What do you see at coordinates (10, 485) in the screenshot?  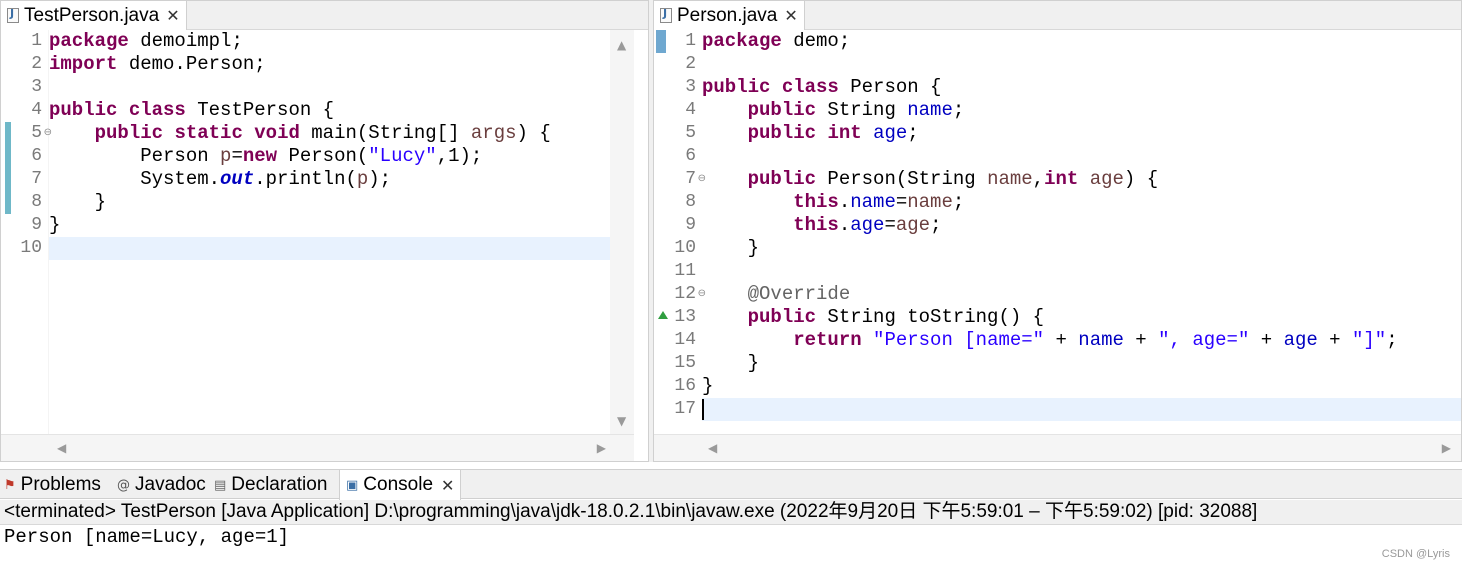 I see `problems-icon: ⚑` at bounding box center [10, 485].